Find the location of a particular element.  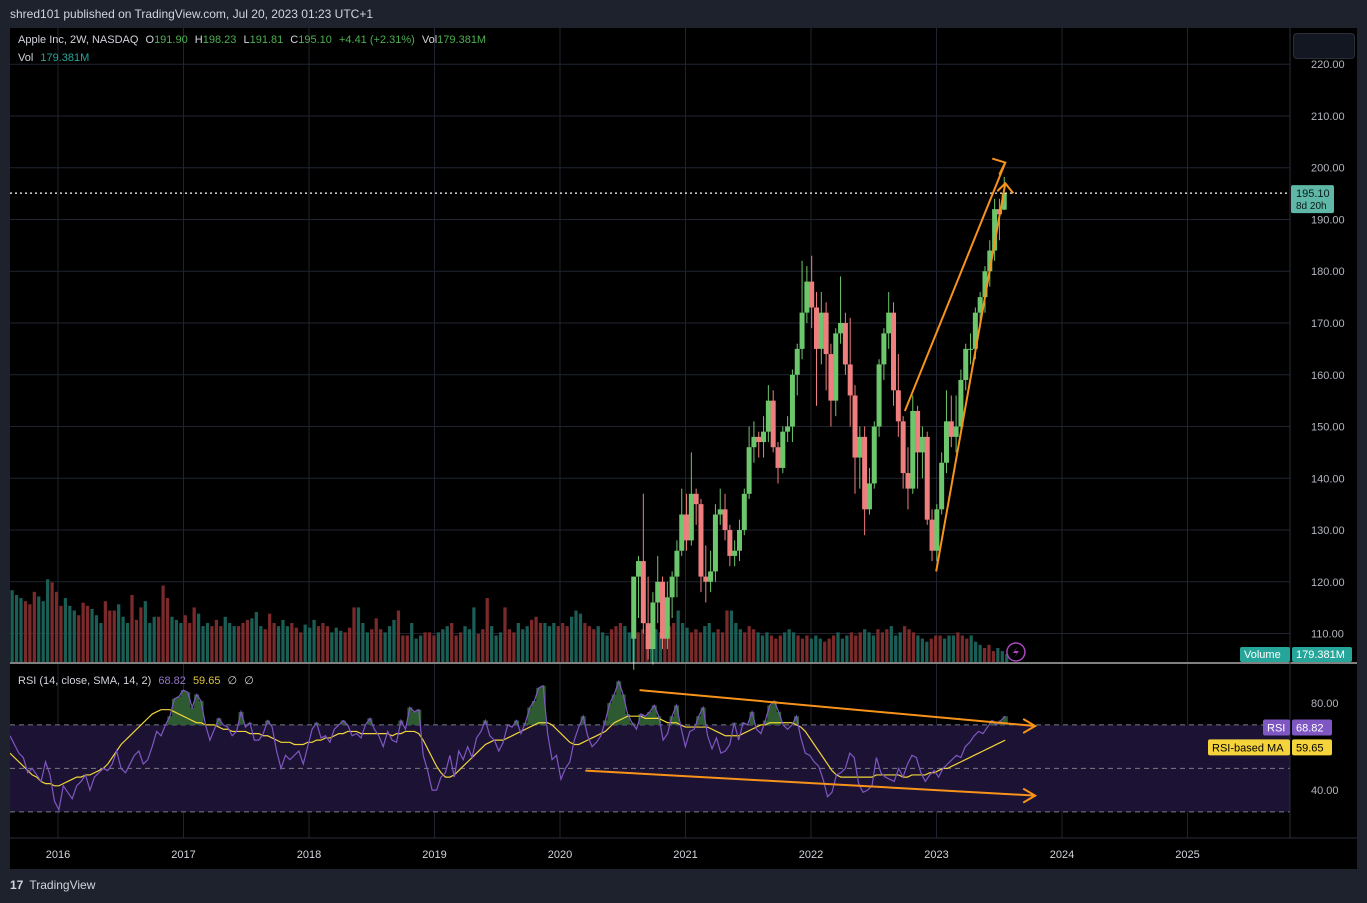

na-icon-1: ∅ is located at coordinates (232, 681).